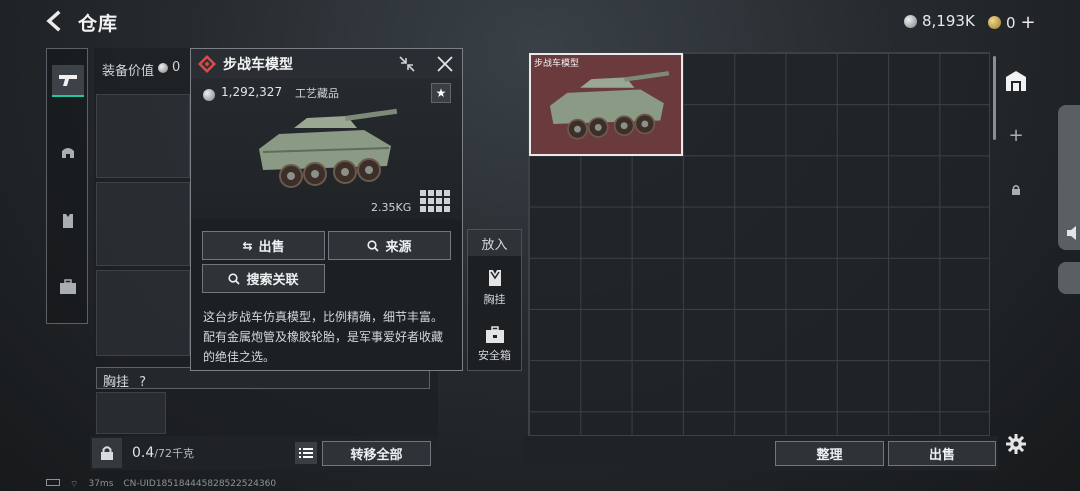  I want to click on equipment-slot-primary, so click(143, 136).